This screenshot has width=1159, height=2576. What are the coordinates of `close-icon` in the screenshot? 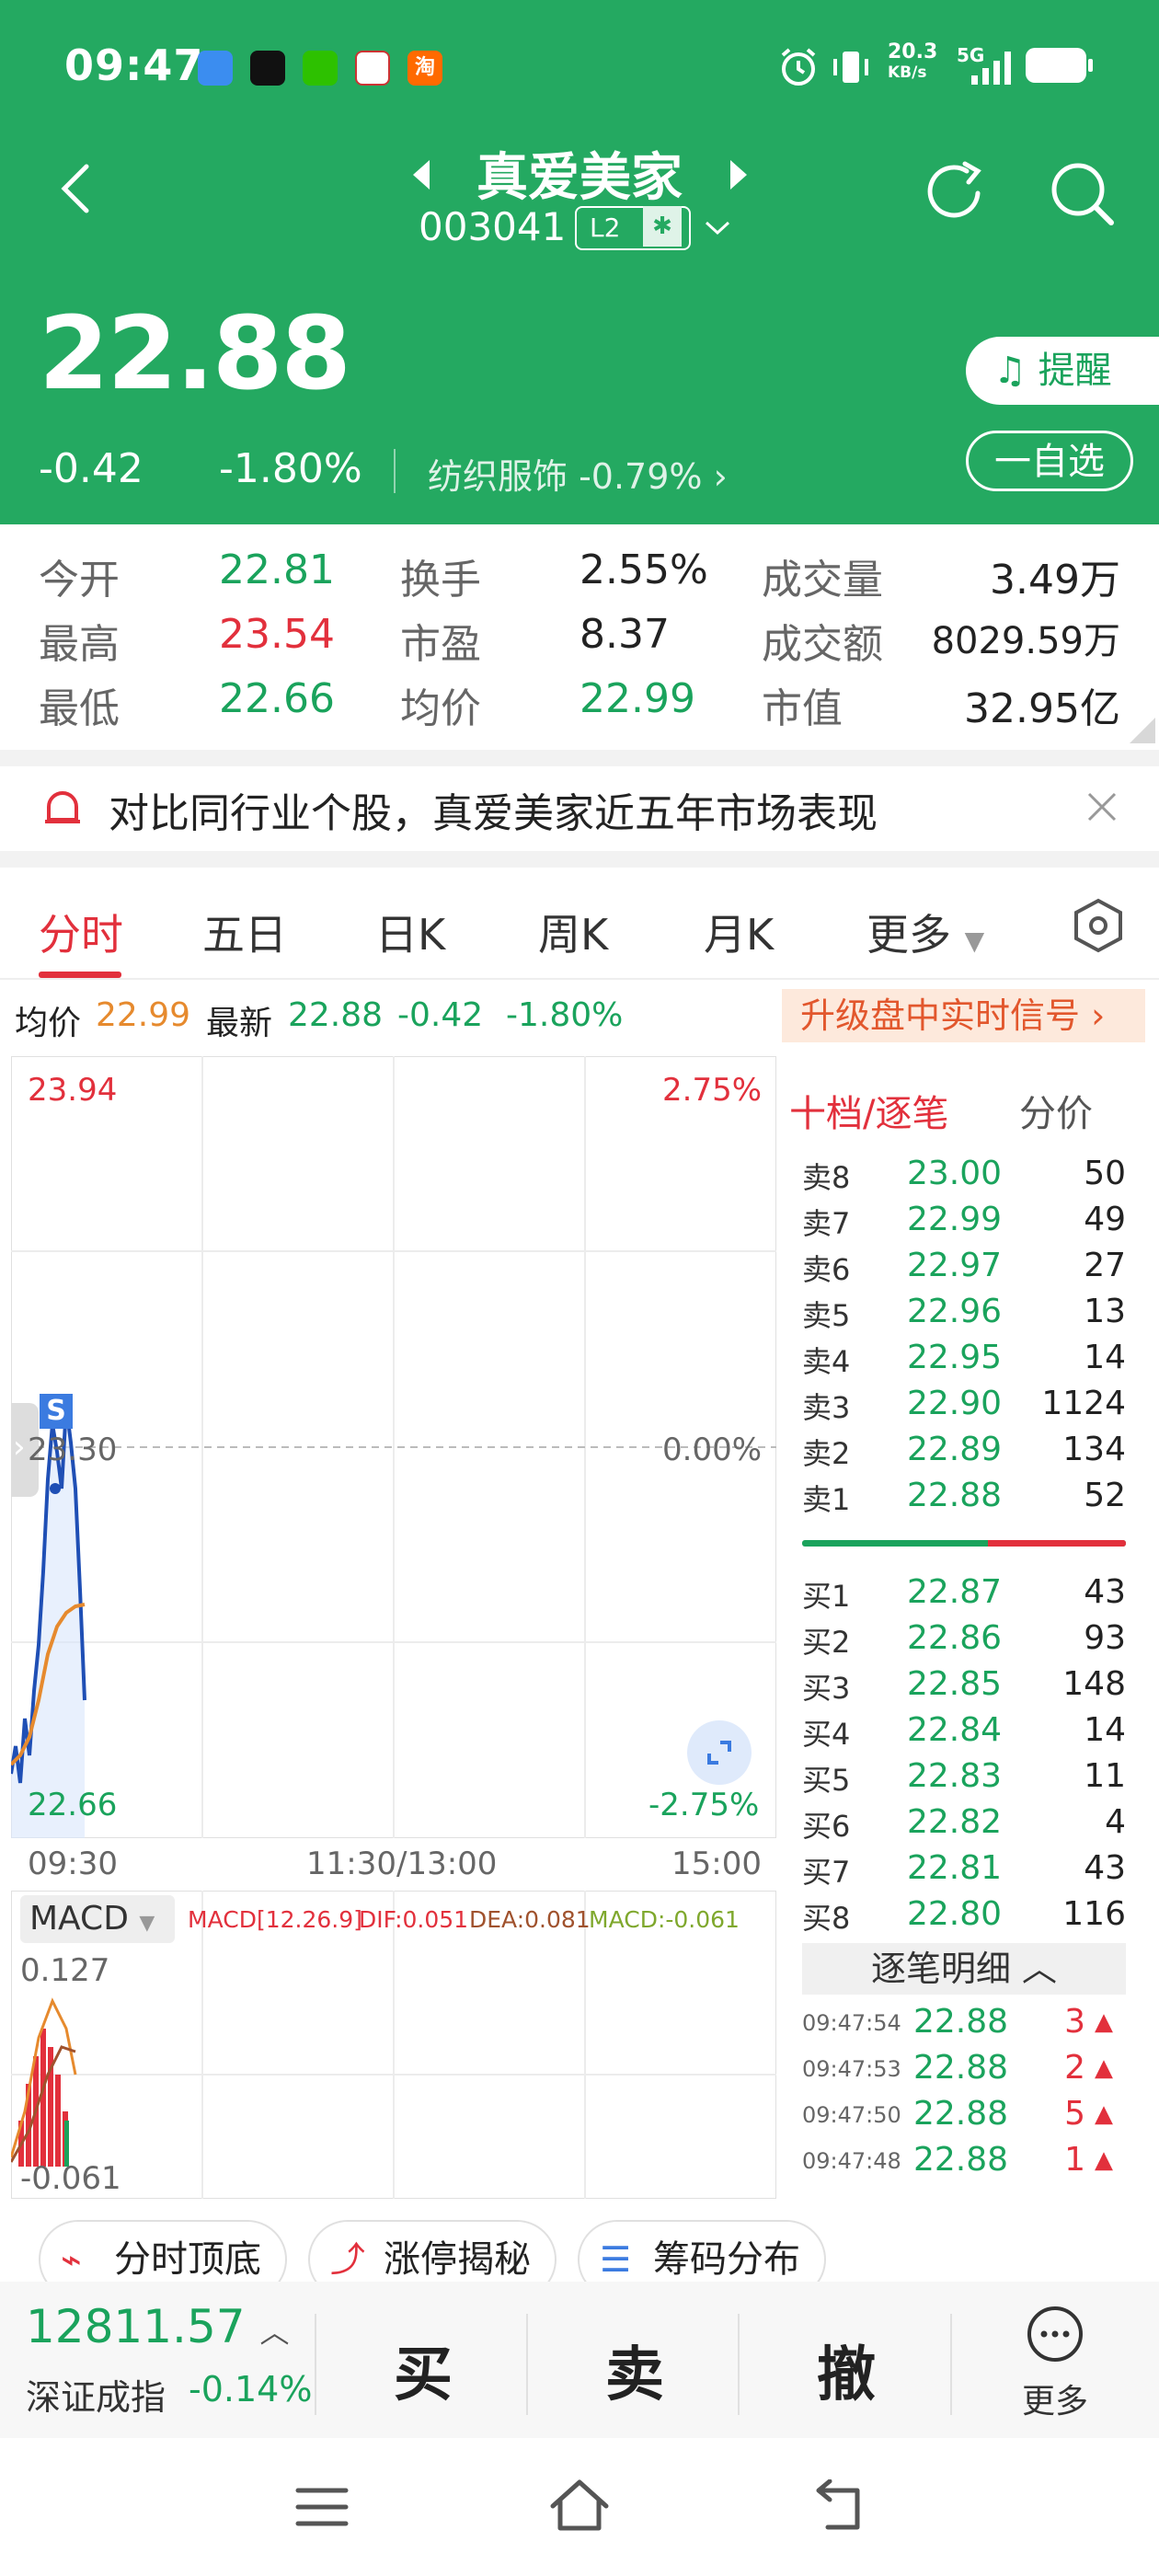 It's located at (1102, 806).